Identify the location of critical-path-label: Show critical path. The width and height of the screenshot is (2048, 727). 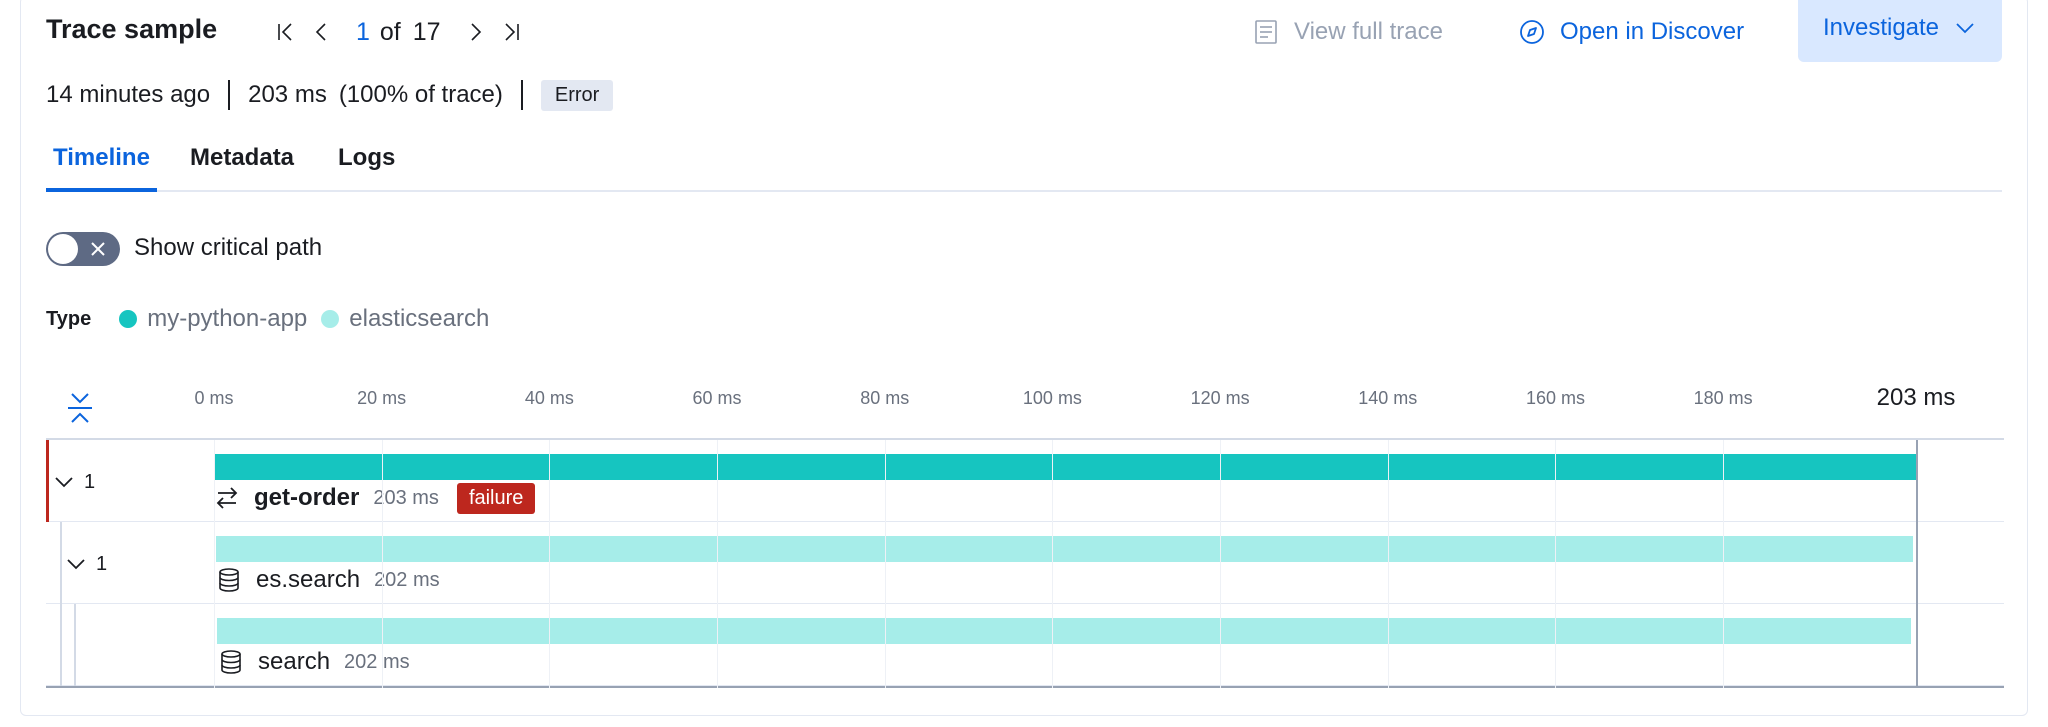
(228, 247).